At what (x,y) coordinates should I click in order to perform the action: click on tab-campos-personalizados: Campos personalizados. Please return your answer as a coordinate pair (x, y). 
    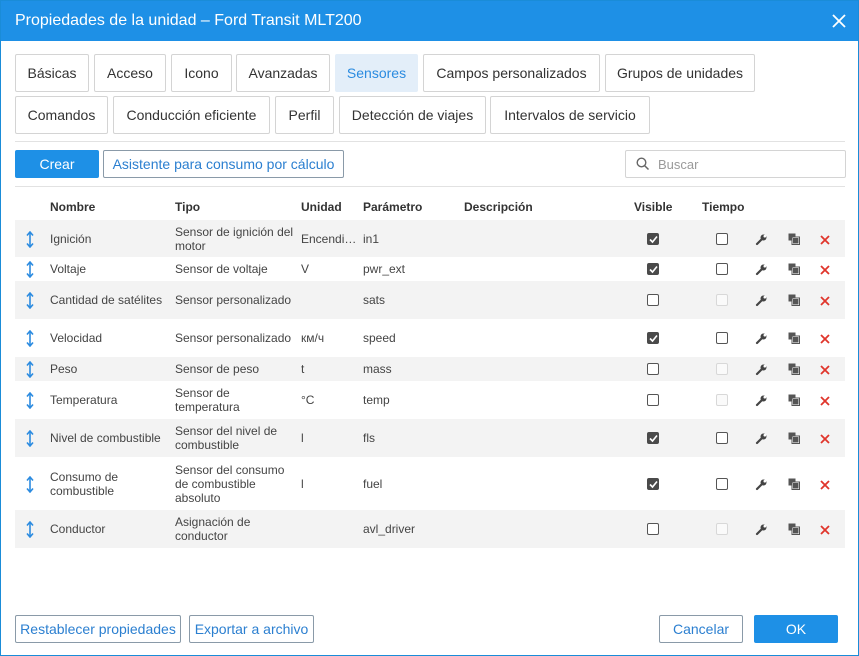
    Looking at the image, I should click on (511, 73).